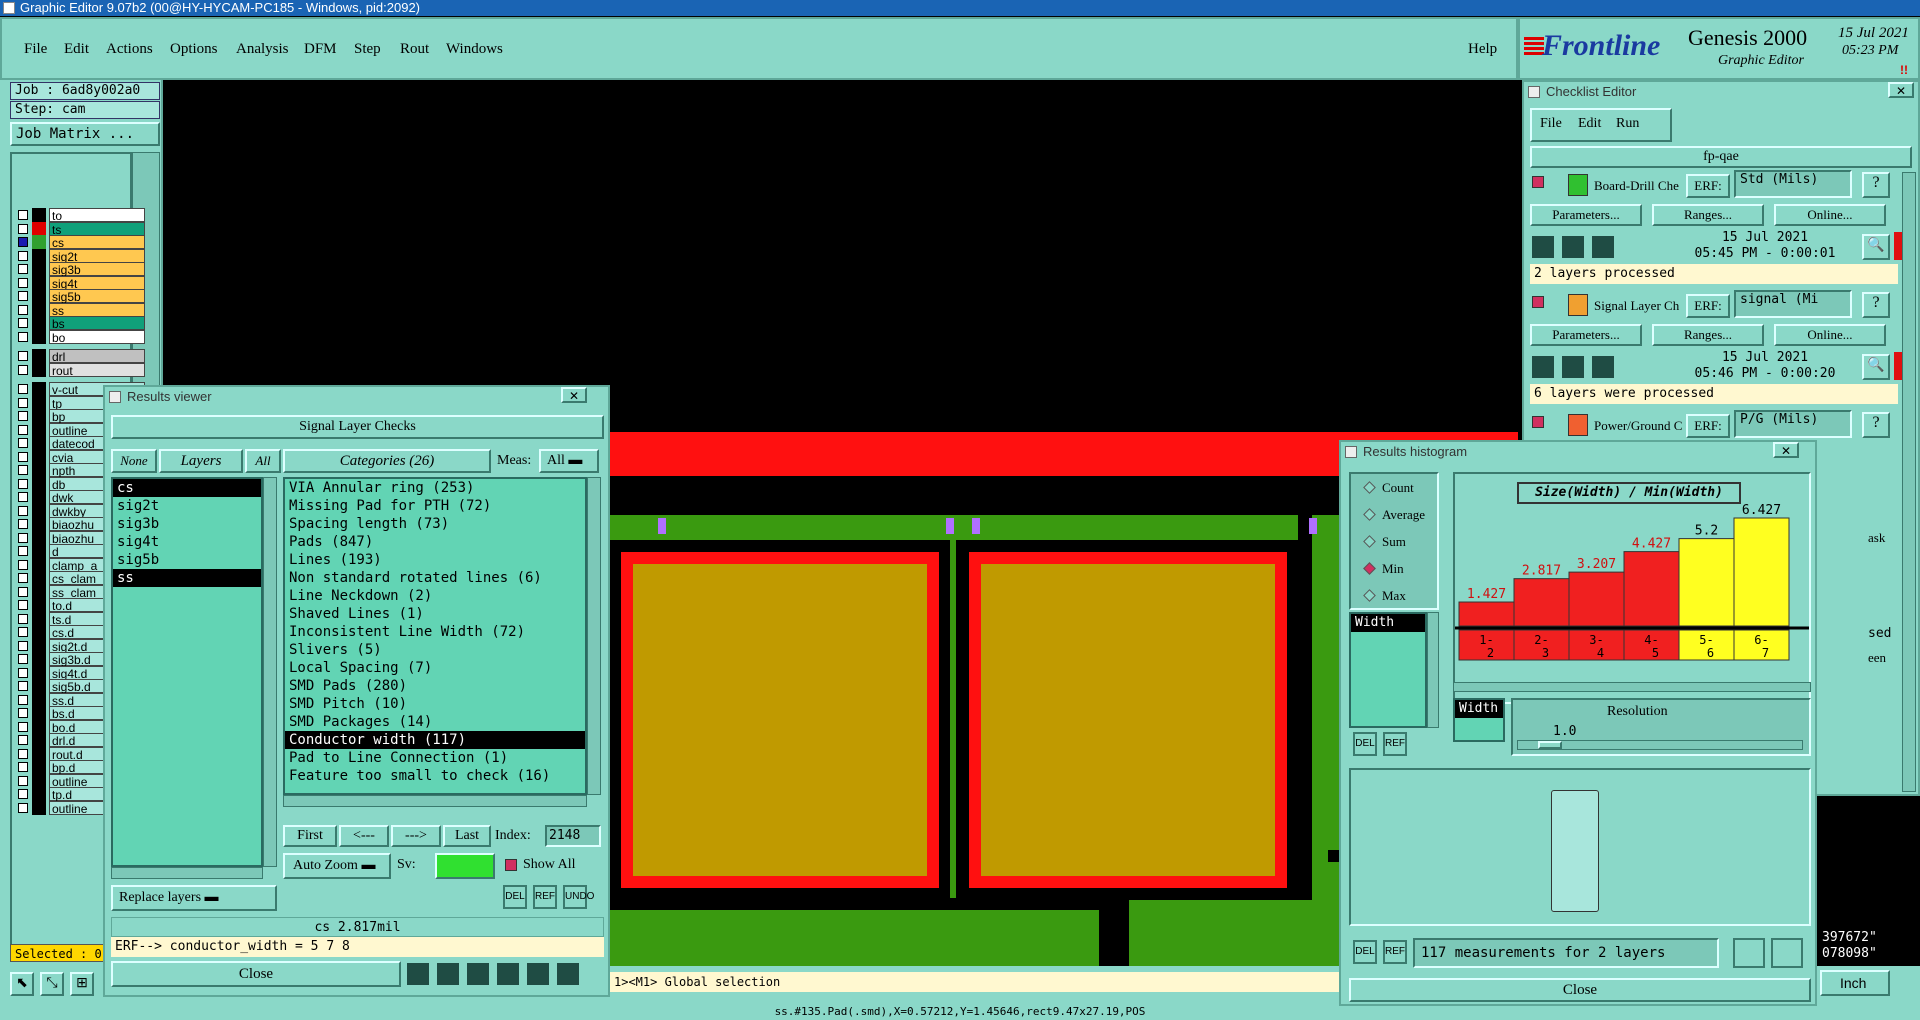 Image resolution: width=1920 pixels, height=1020 pixels. I want to click on layer-row: sig3b, so click(79, 269).